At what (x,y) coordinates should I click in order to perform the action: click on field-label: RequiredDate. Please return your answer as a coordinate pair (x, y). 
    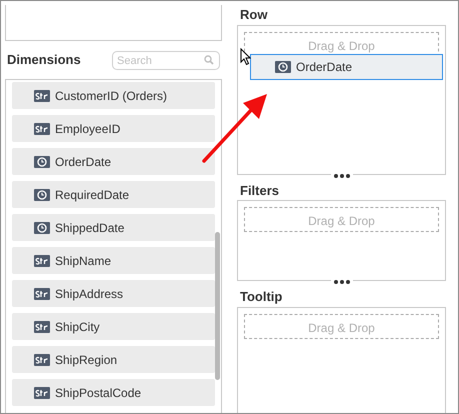
    Looking at the image, I should click on (92, 195).